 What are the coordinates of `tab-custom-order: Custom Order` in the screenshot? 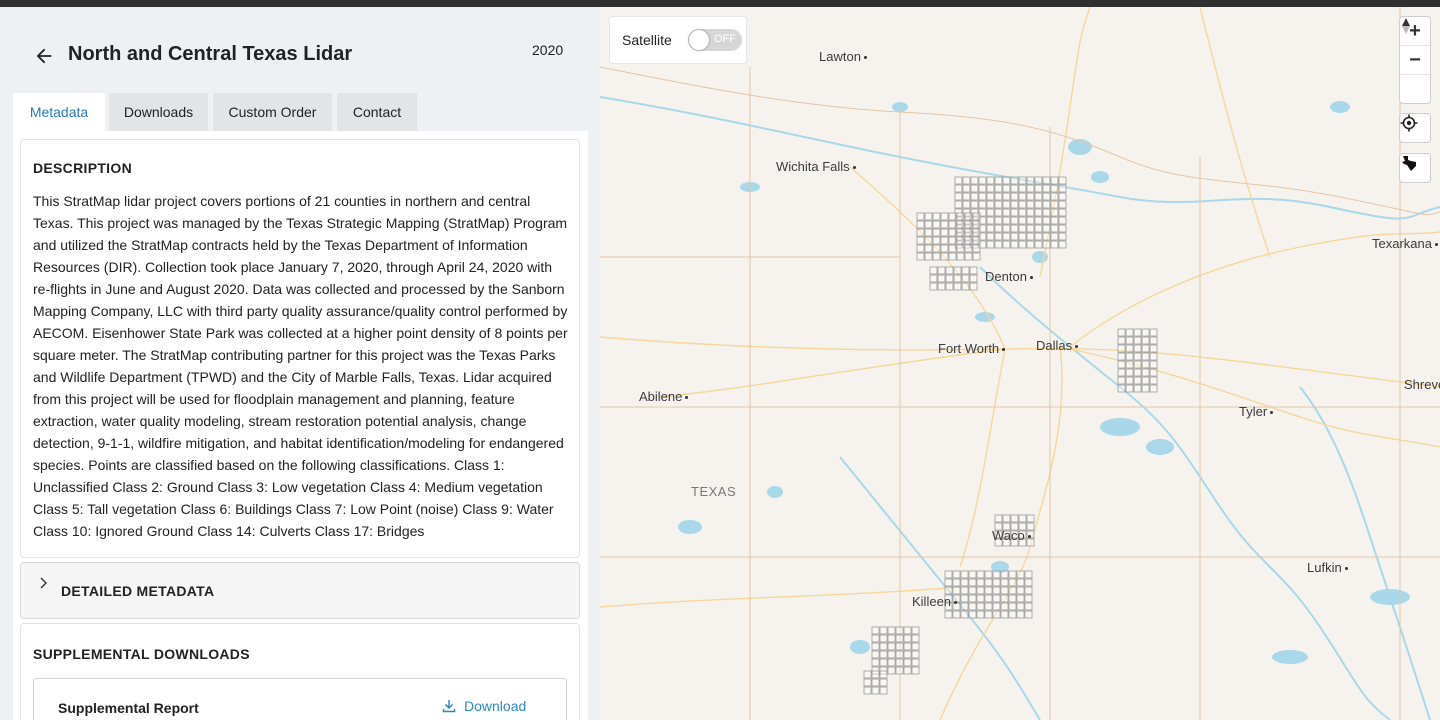 It's located at (272, 112).